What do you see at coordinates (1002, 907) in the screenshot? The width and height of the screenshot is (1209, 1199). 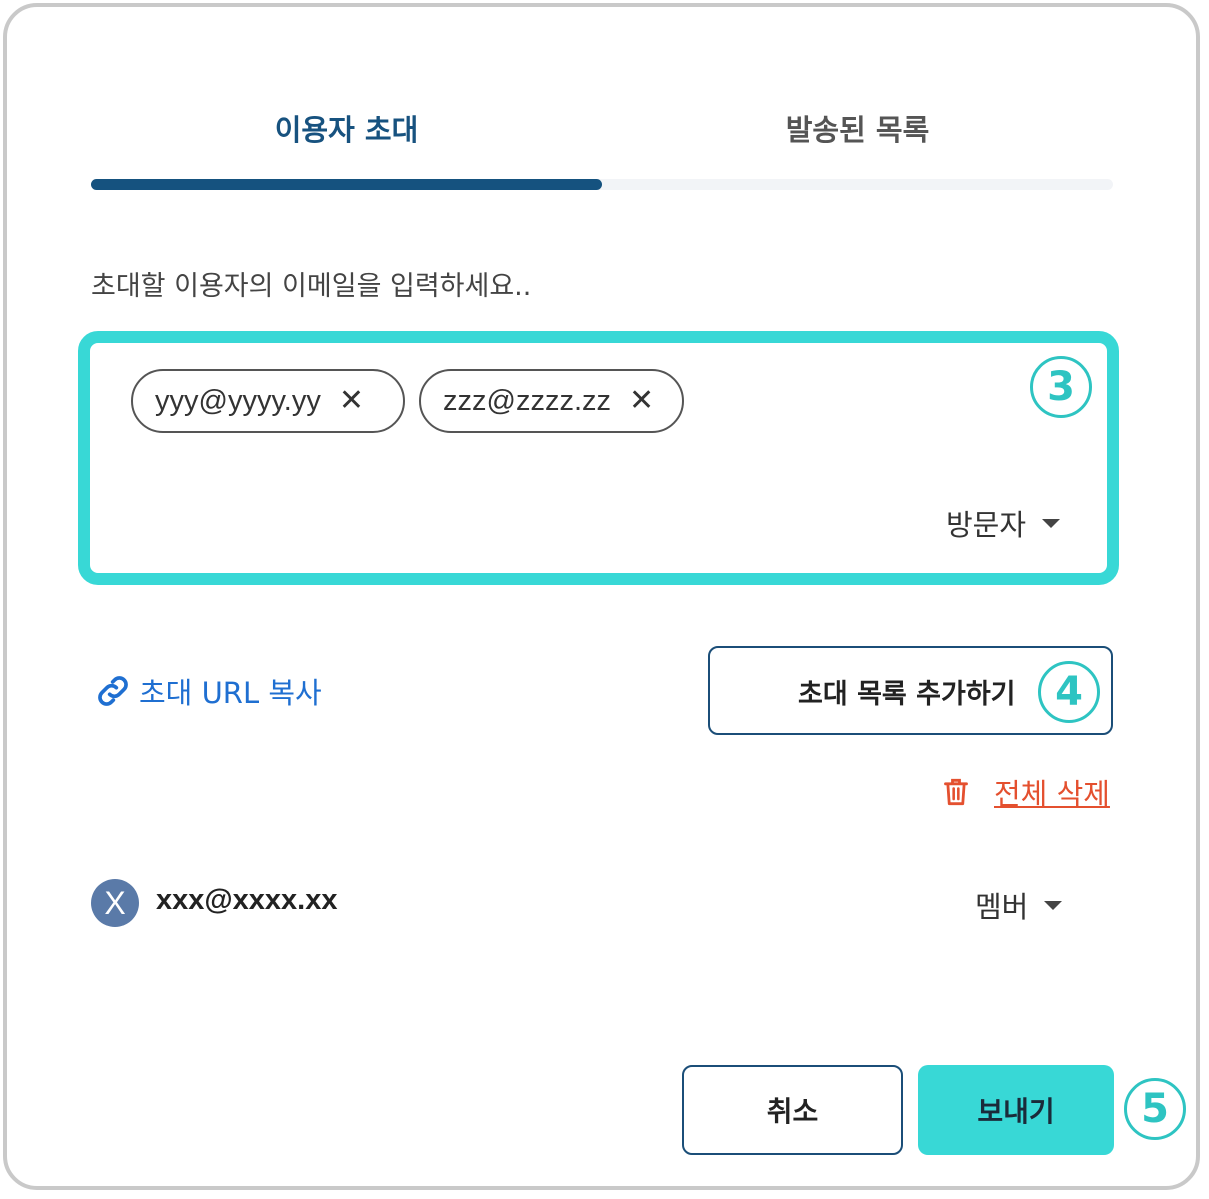 I see `role-label: 멤버` at bounding box center [1002, 907].